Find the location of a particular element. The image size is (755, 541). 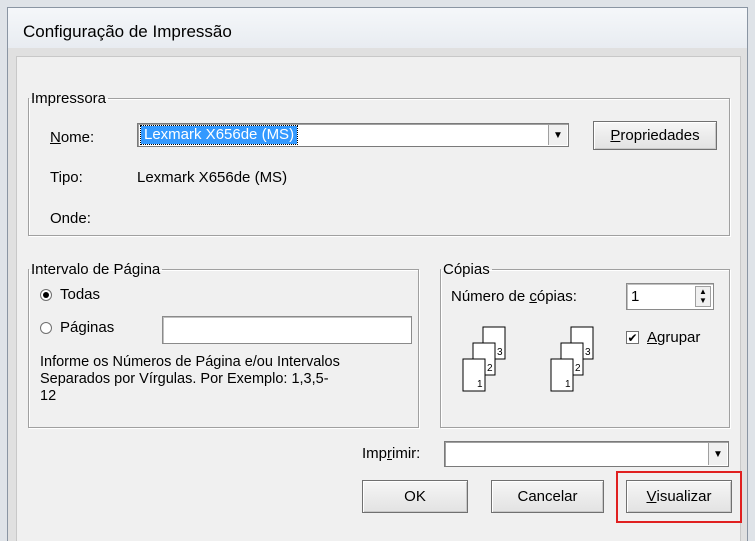

window-title: Configuração de Impressão is located at coordinates (127, 31).